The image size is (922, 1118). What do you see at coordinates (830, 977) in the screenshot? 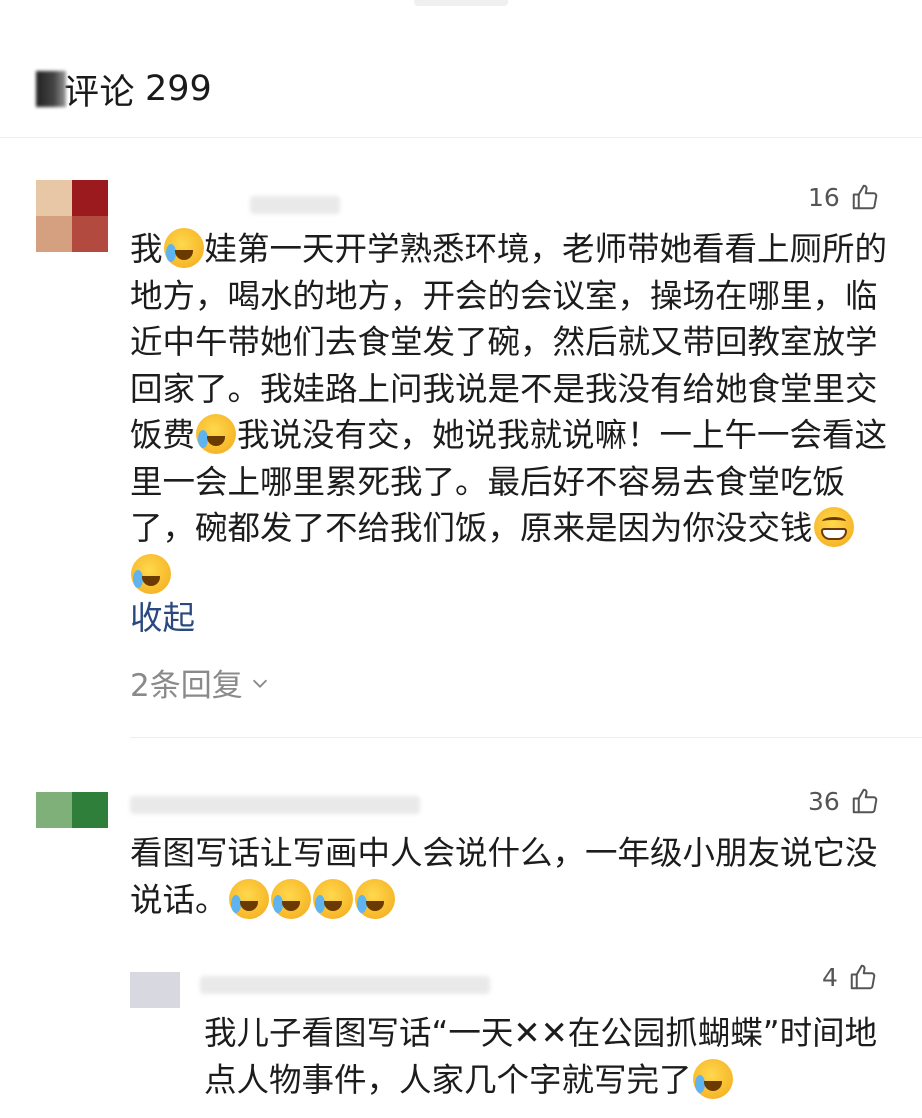
I see `like-count: 4` at bounding box center [830, 977].